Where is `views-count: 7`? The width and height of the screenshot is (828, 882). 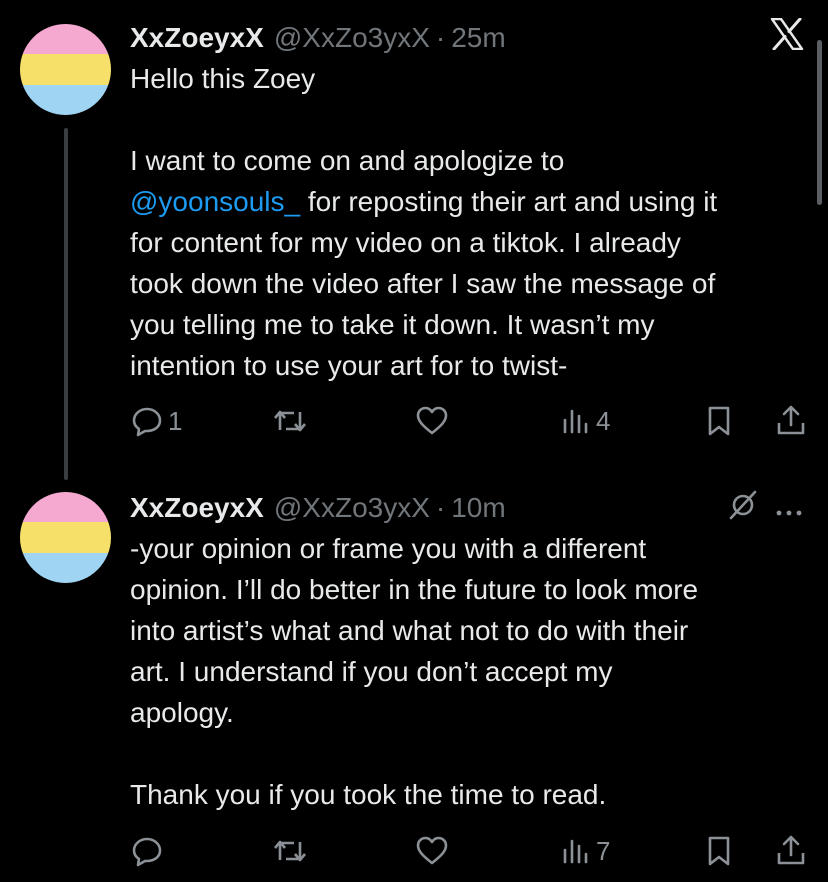
views-count: 7 is located at coordinates (603, 850).